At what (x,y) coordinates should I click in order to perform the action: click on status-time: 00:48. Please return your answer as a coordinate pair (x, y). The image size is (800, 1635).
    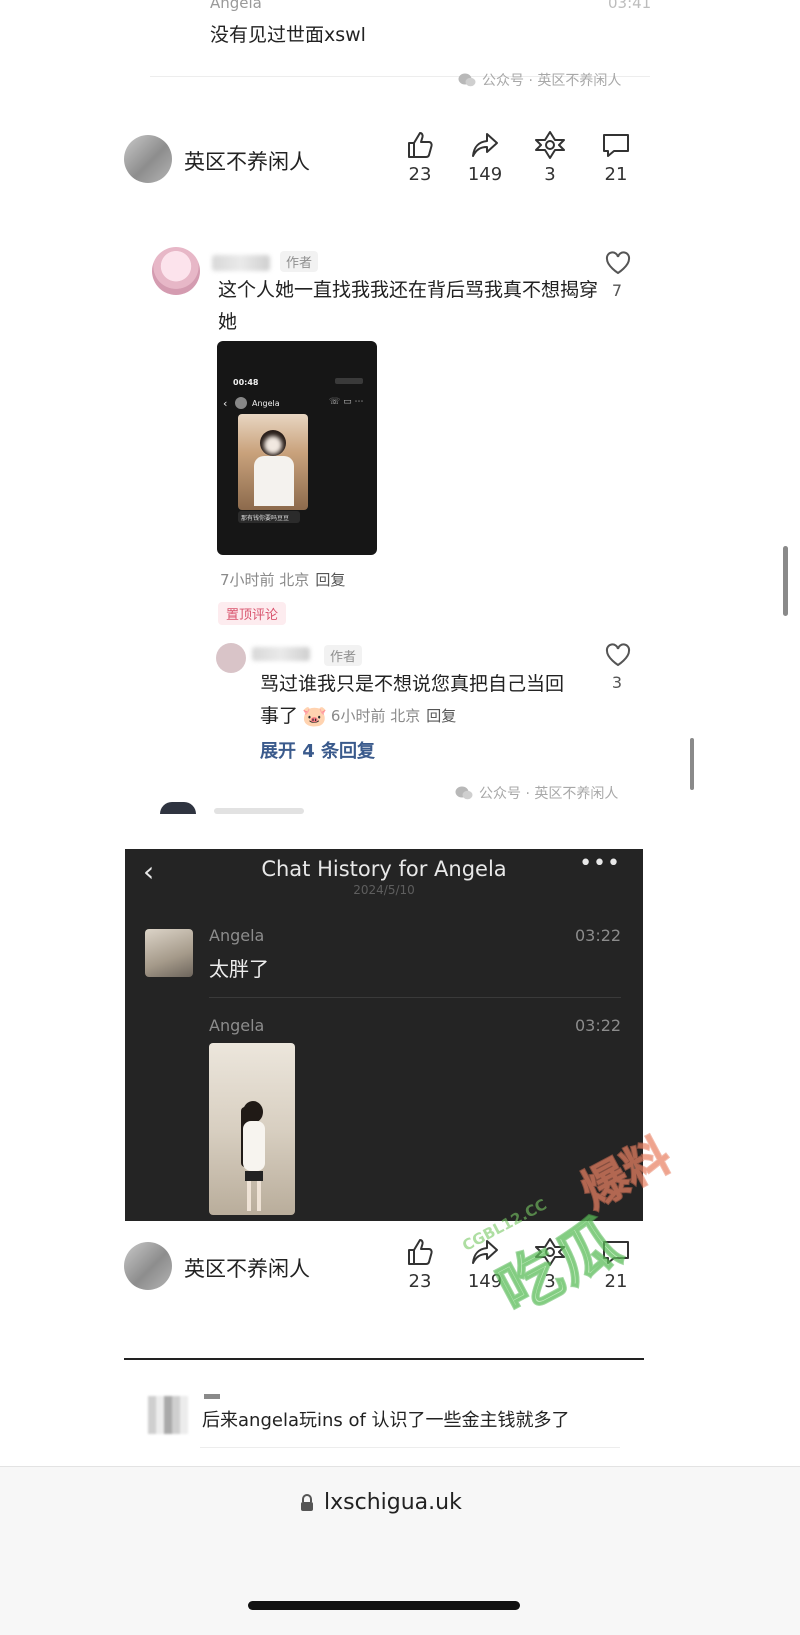
    Looking at the image, I should click on (246, 382).